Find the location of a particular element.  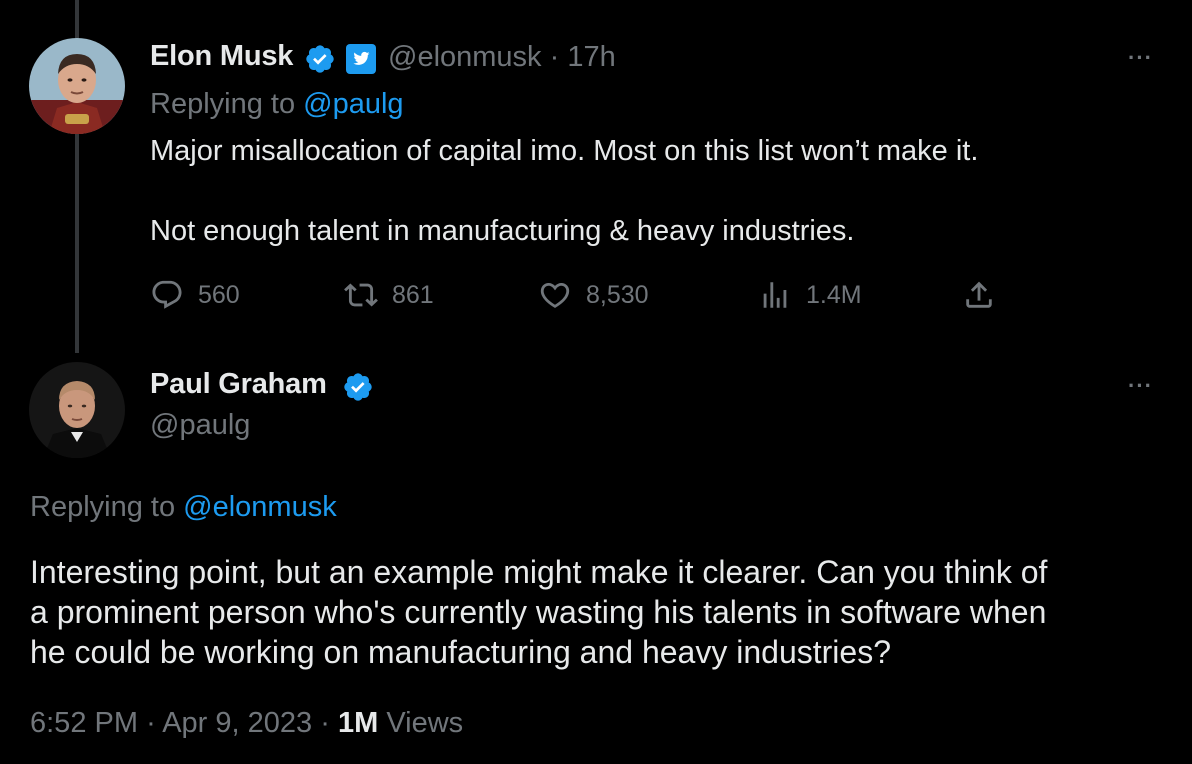

share-icon is located at coordinates (979, 294).